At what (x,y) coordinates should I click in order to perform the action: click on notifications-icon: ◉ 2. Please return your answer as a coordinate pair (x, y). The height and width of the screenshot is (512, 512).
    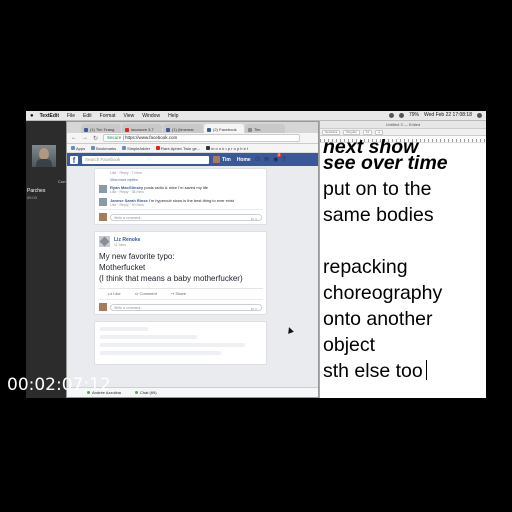
    Looking at the image, I should click on (277, 158).